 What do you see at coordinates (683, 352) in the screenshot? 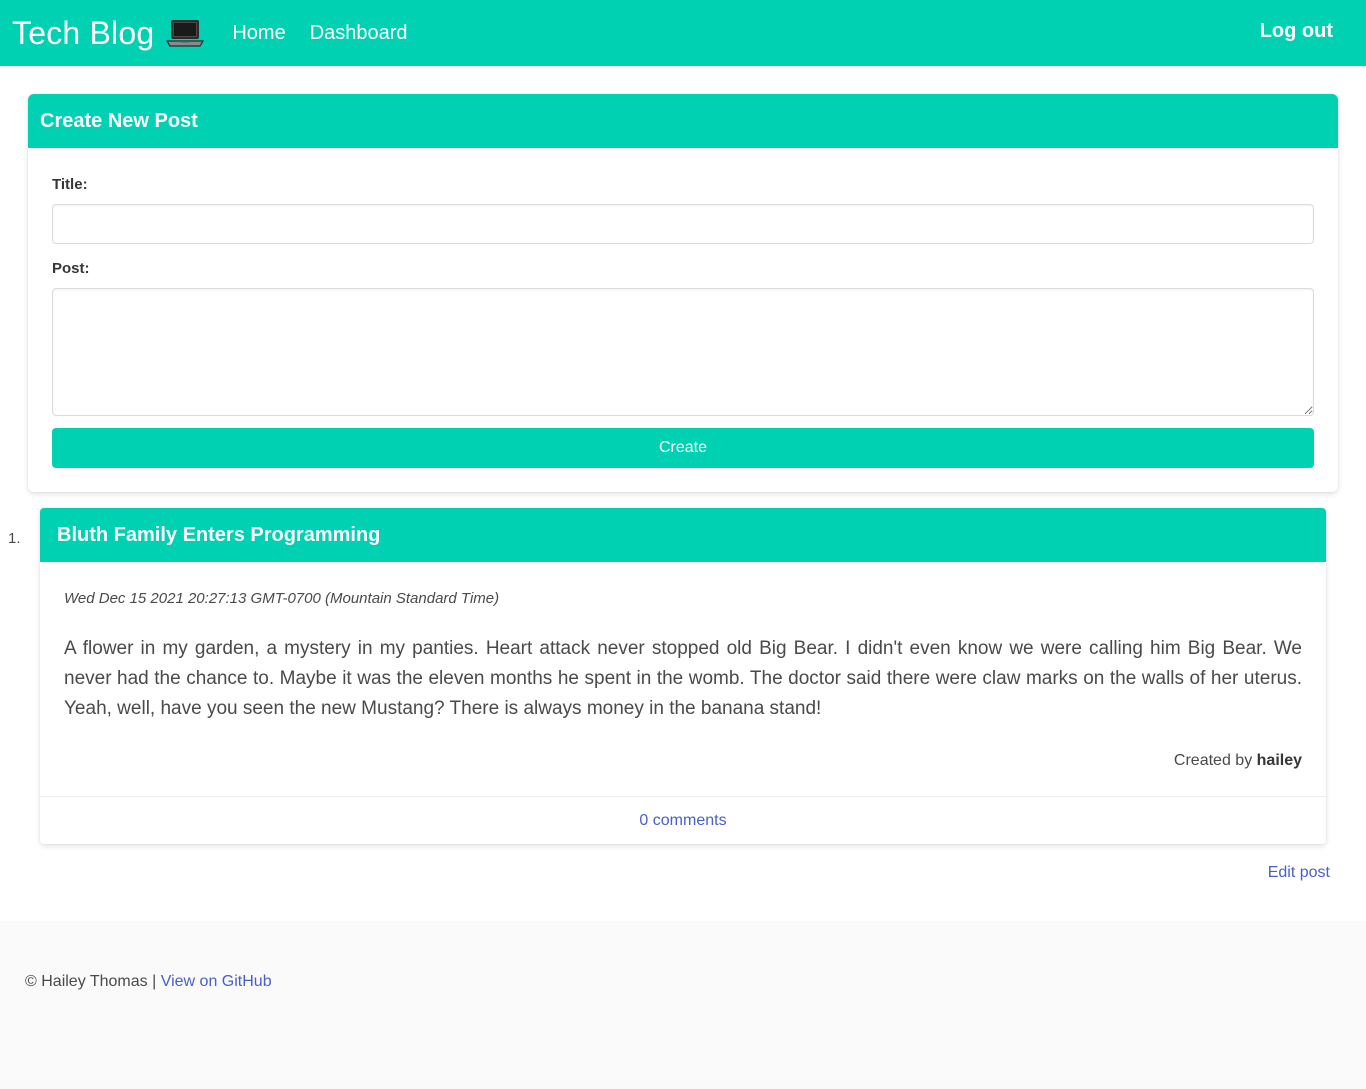
I see `post-textarea` at bounding box center [683, 352].